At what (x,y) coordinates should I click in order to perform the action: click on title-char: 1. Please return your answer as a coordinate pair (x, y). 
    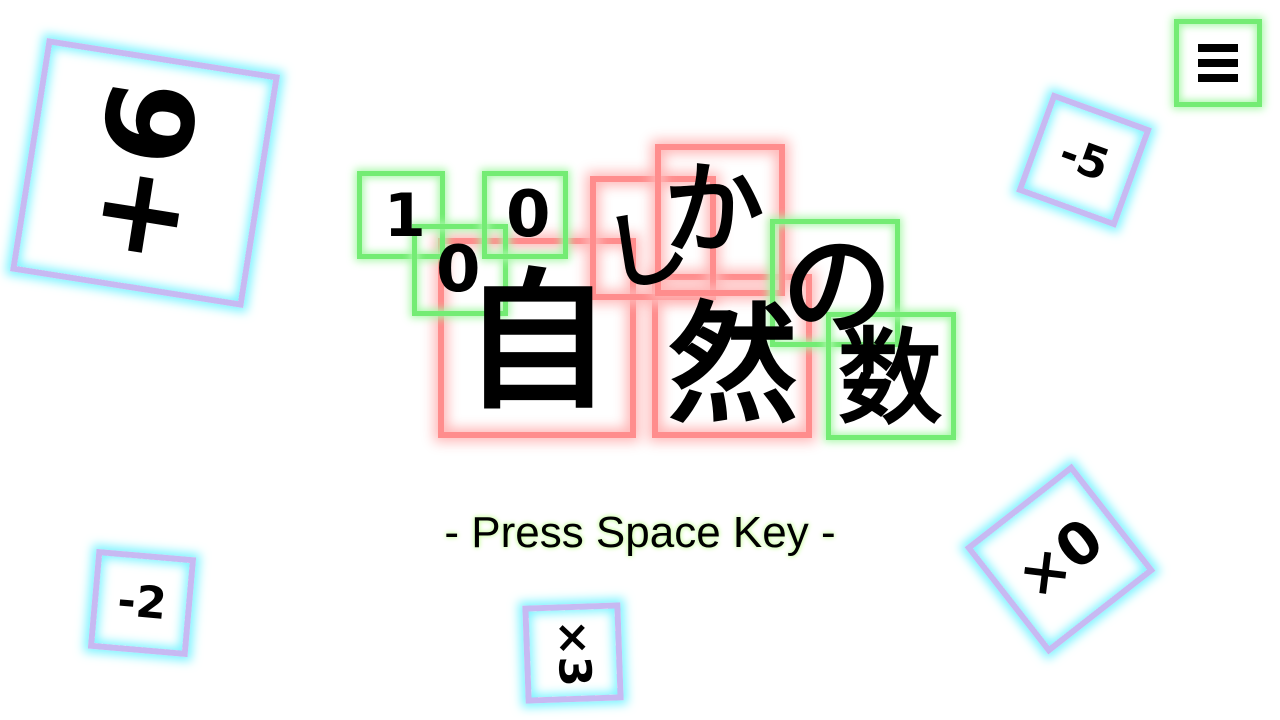
    Looking at the image, I should click on (405, 216).